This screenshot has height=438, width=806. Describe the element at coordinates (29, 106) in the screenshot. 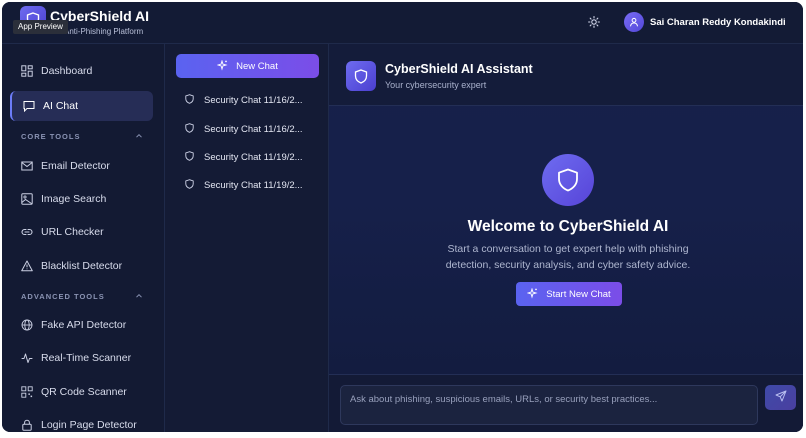

I see `chat-bubble-icon` at that location.